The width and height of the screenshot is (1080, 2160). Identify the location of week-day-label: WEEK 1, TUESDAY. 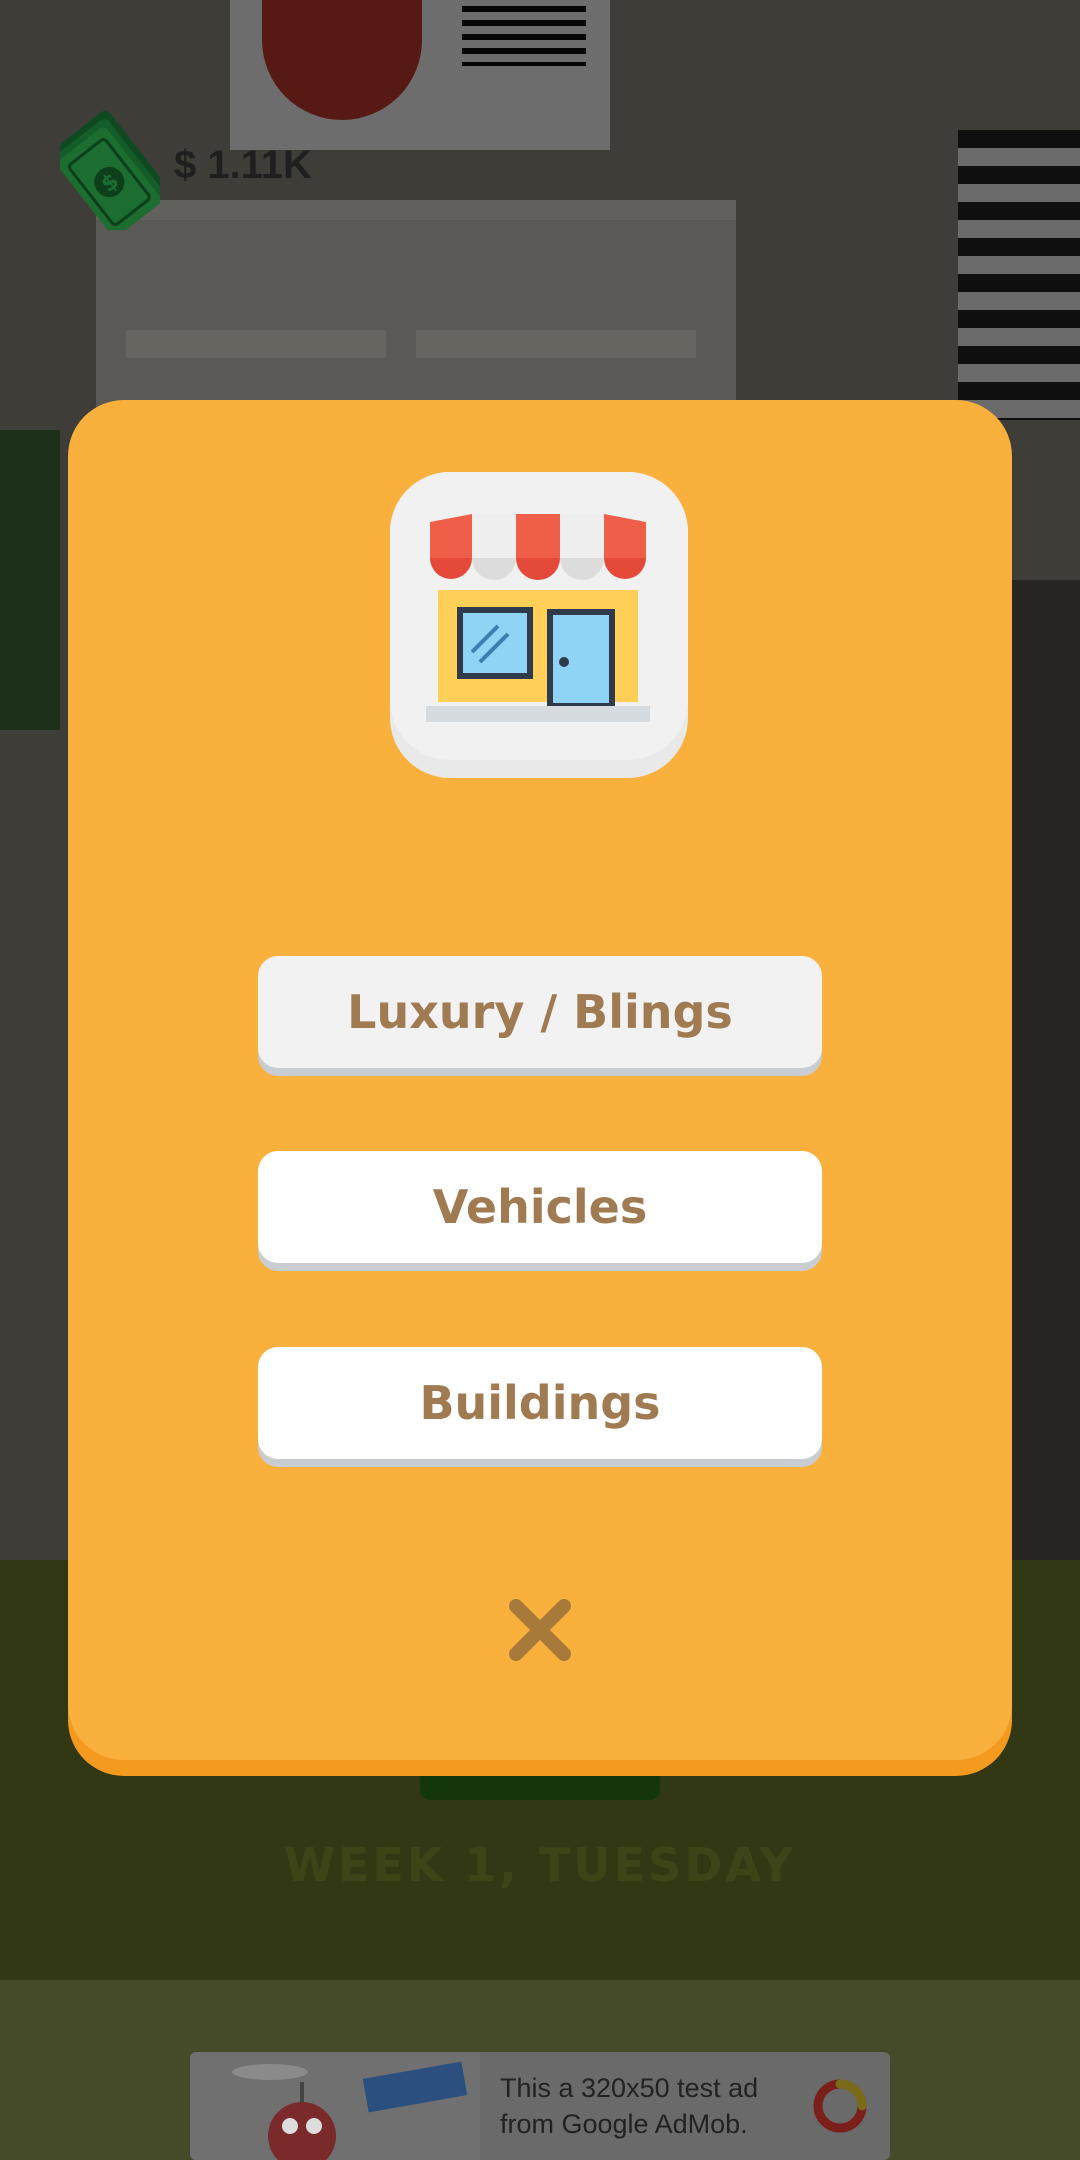
(540, 1865).